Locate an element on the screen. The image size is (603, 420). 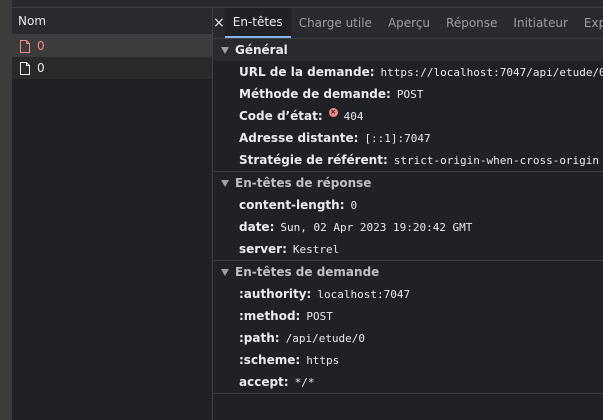
header-key: date: is located at coordinates (257, 227).